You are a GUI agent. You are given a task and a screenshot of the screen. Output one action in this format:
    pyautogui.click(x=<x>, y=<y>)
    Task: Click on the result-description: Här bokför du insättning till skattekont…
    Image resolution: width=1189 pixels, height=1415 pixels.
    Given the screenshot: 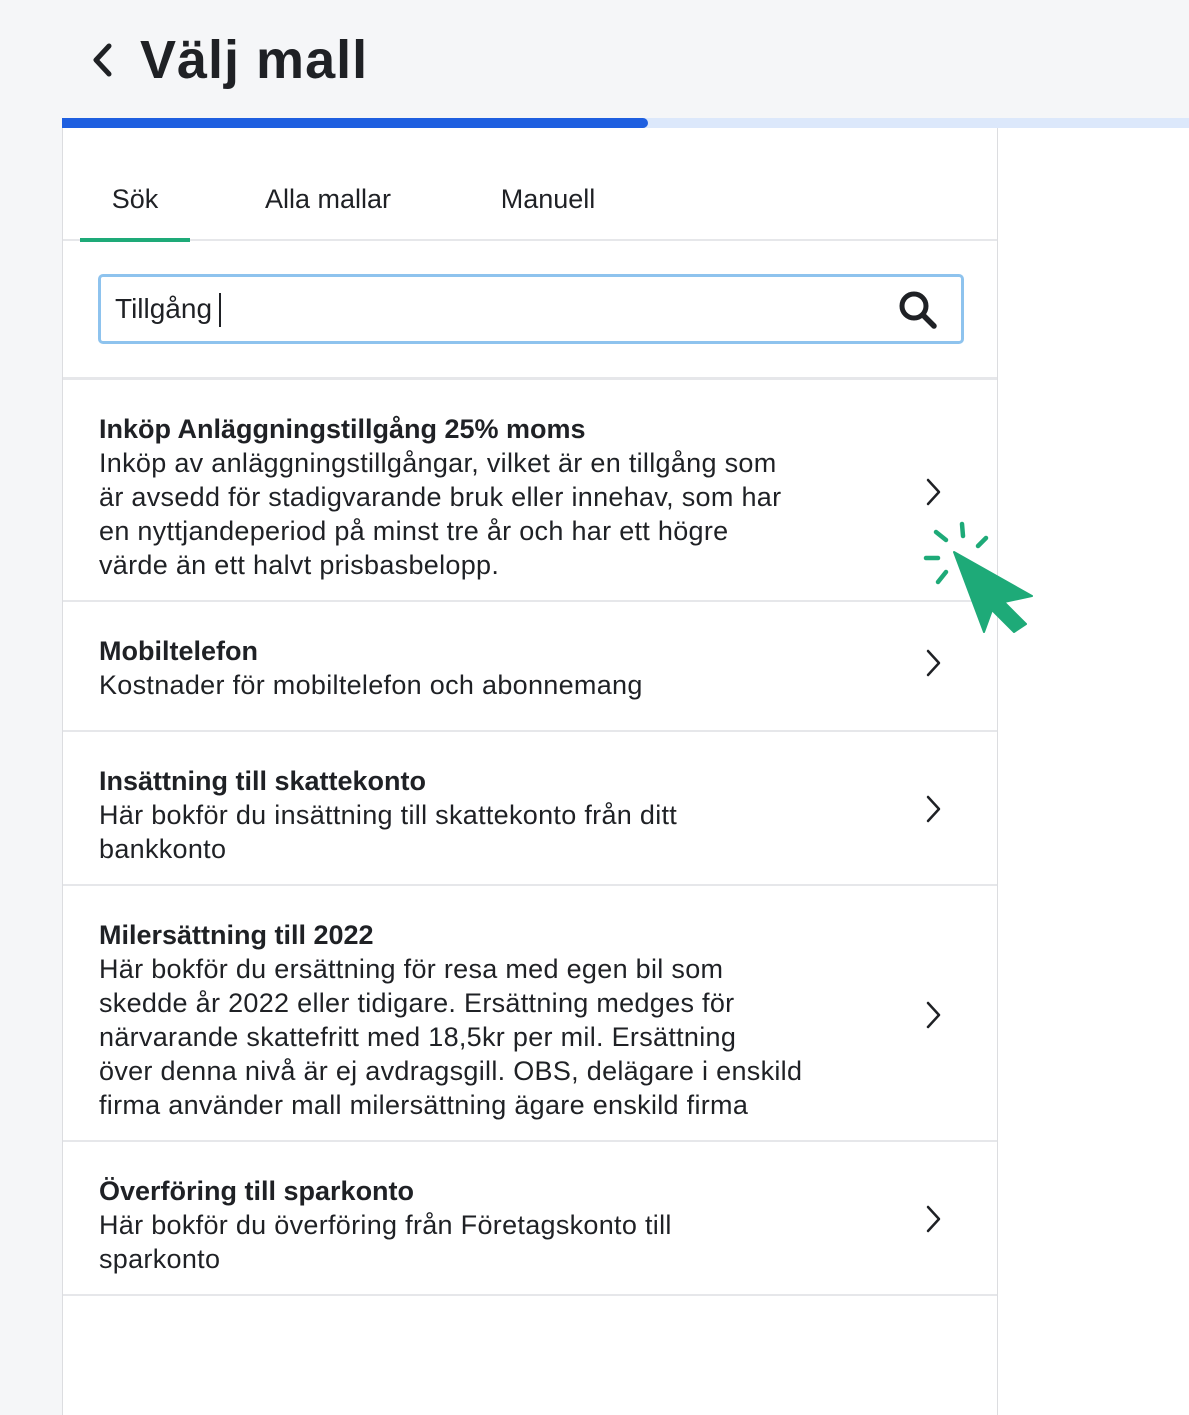 What is the action you would take?
    pyautogui.click(x=388, y=832)
    